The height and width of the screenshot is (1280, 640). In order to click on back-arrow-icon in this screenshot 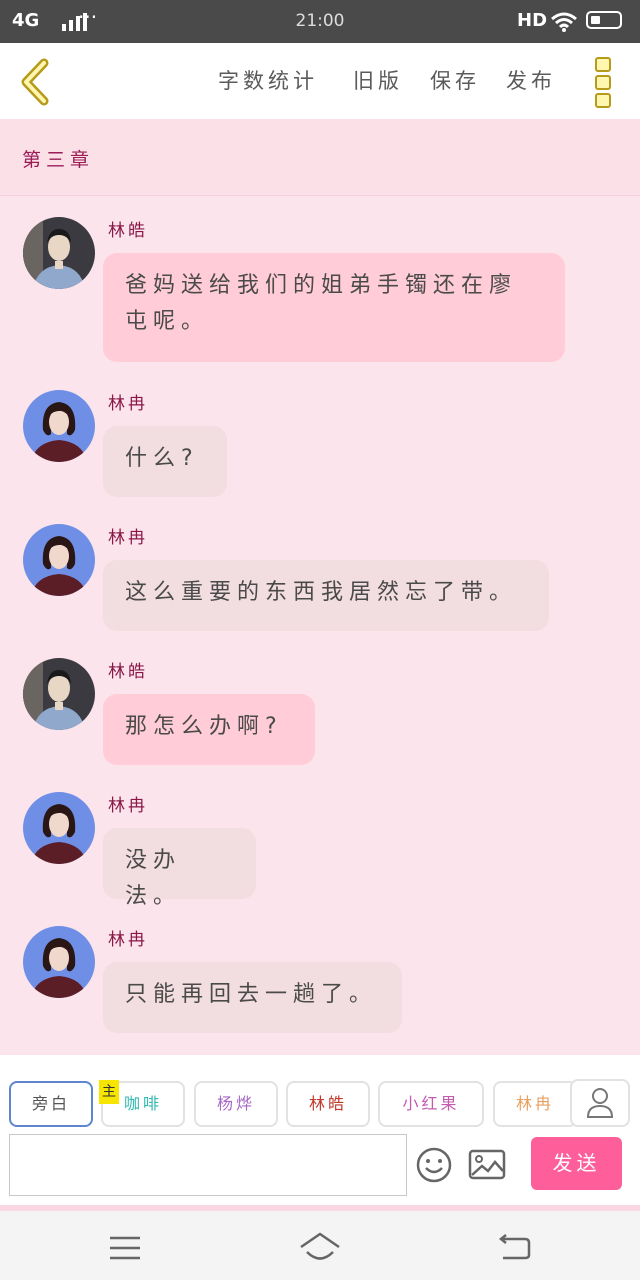, I will do `click(34, 82)`.